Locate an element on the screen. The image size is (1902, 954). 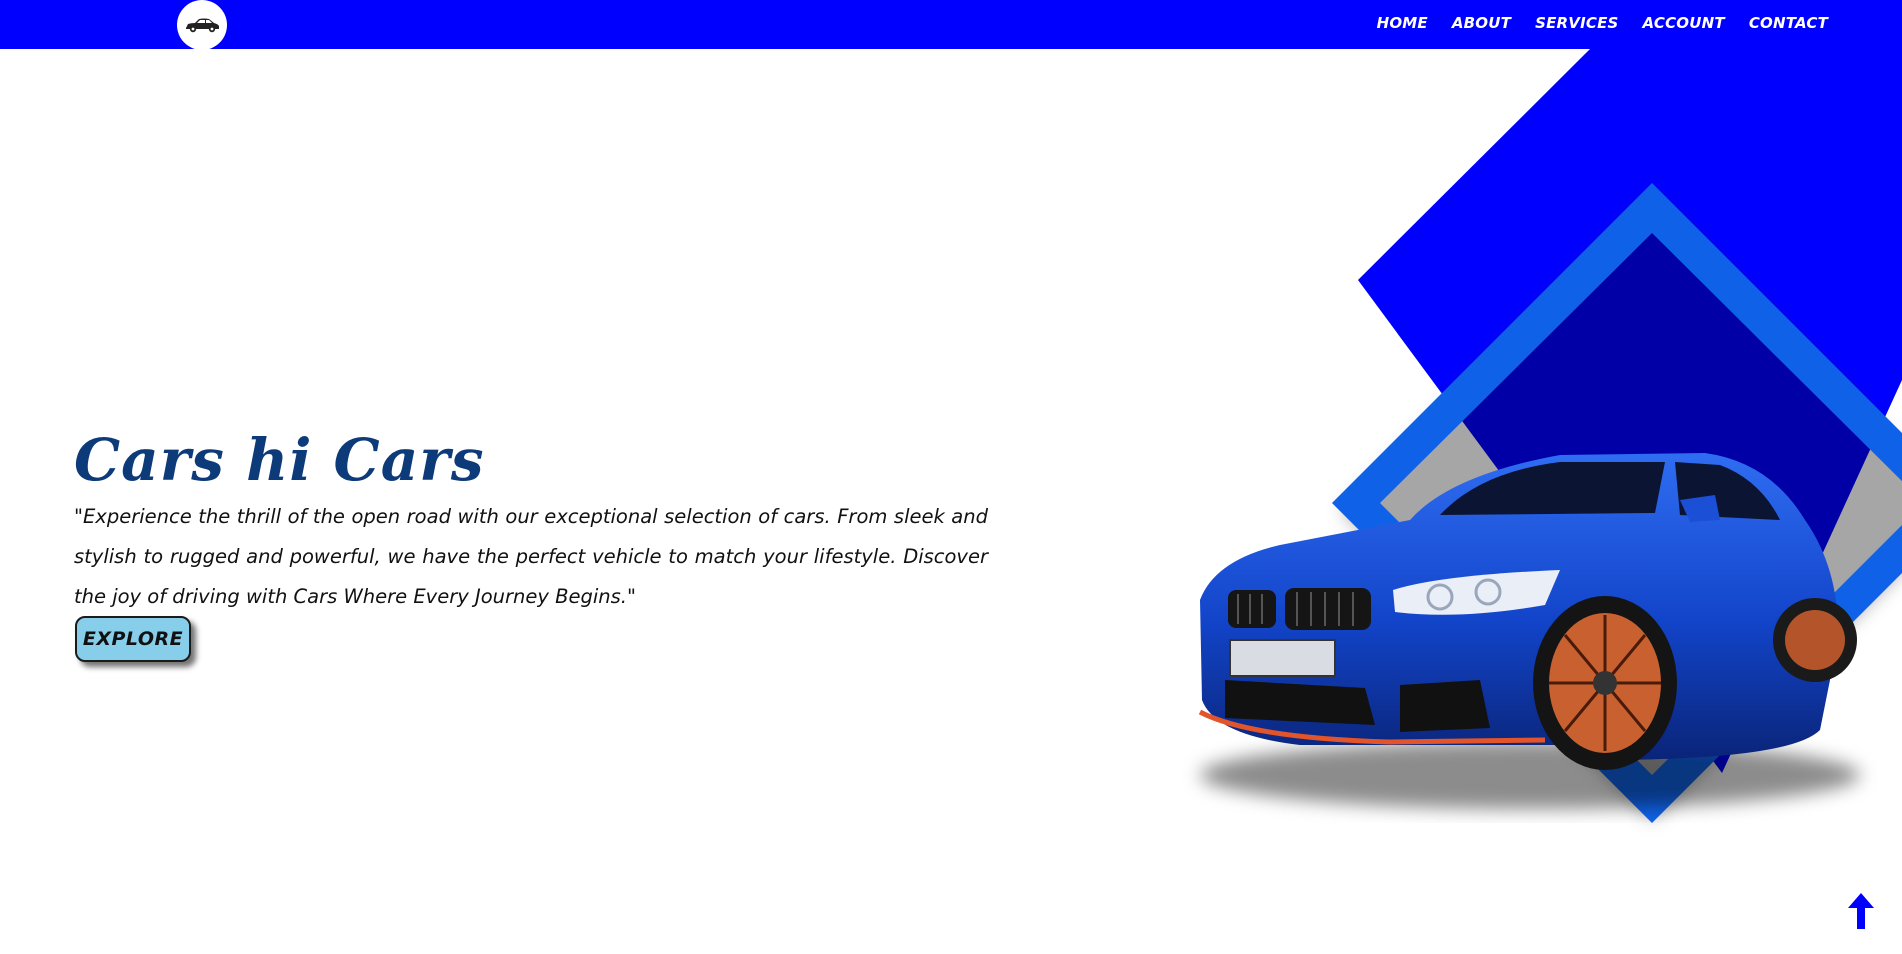
arrow-up-icon is located at coordinates (1861, 911).